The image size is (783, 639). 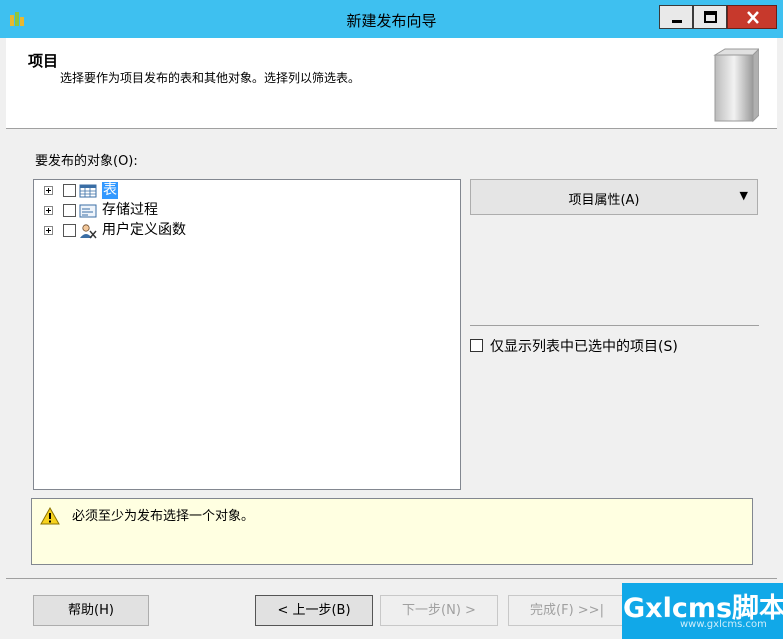 I want to click on title-bar: 新建发布向导, so click(x=391, y=19).